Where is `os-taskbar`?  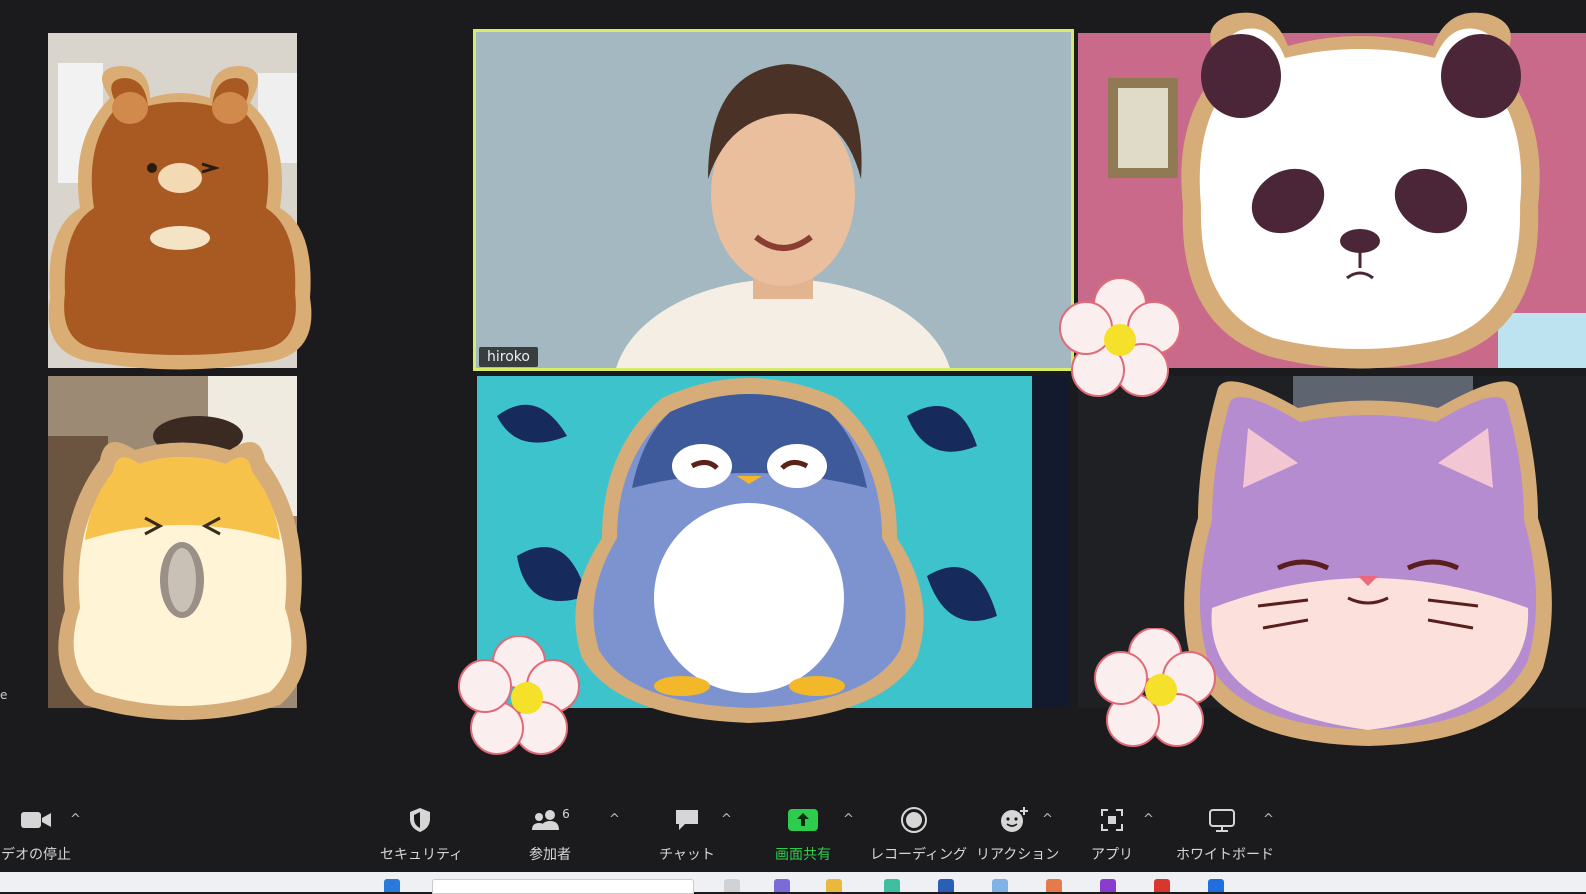 os-taskbar is located at coordinates (793, 883).